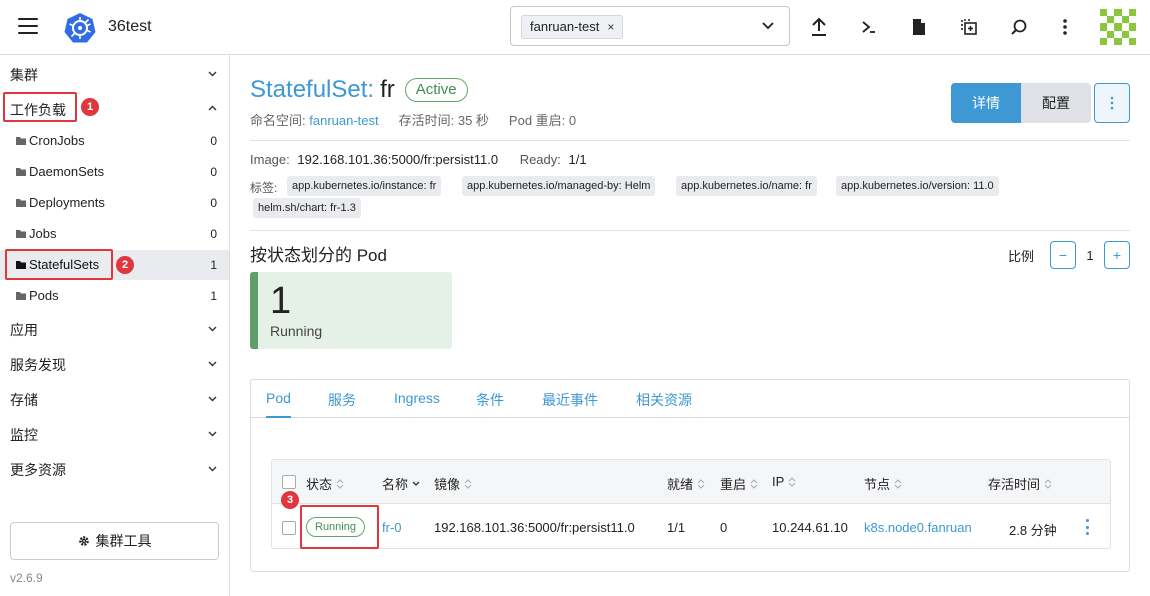 This screenshot has height=596, width=1150. I want to click on sidebar-item-jobs: Jobs 0, so click(114, 234).